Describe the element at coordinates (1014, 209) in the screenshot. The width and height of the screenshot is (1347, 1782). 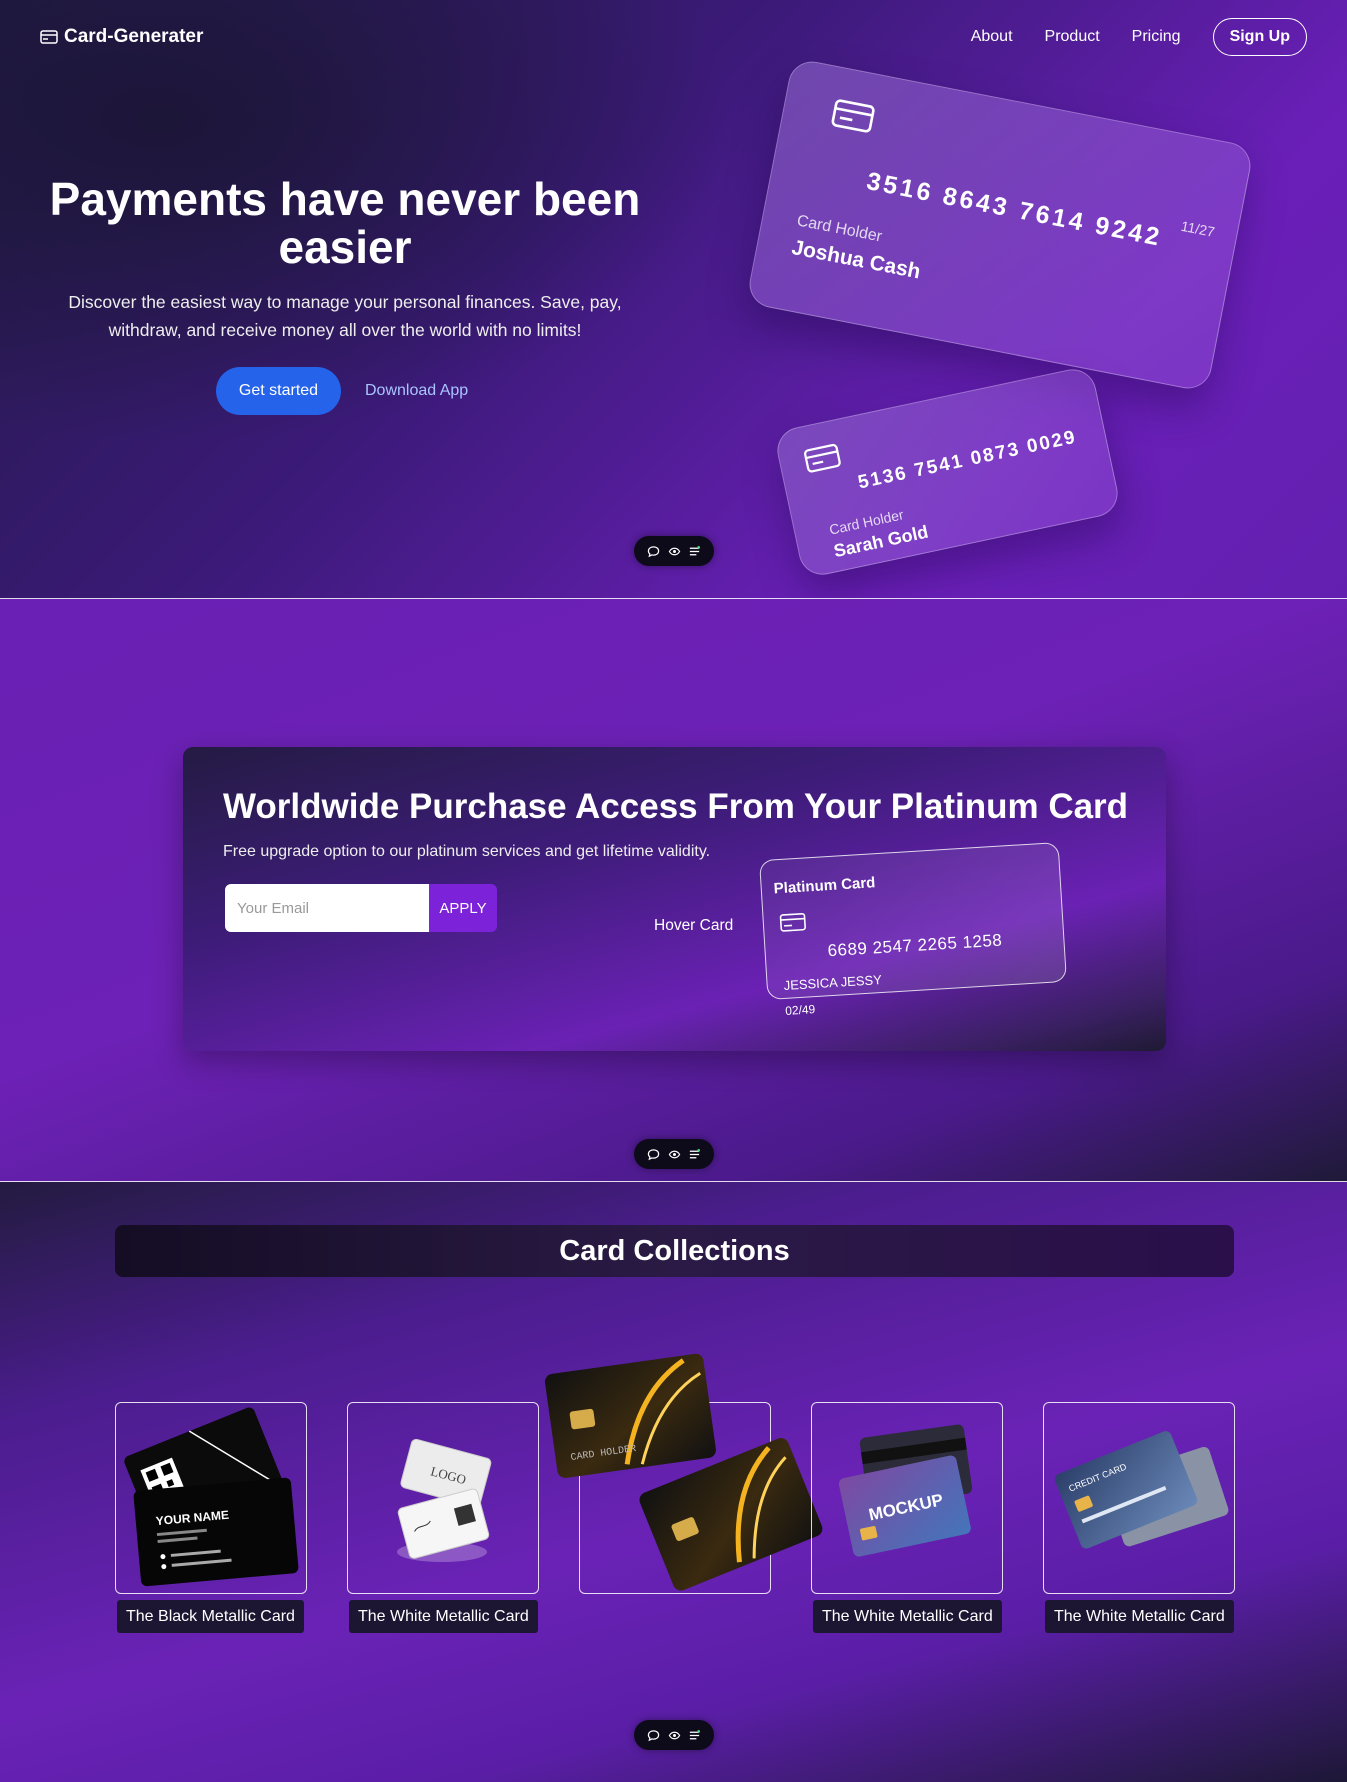
I see `card-number: 3516 8643 7614 9242` at that location.